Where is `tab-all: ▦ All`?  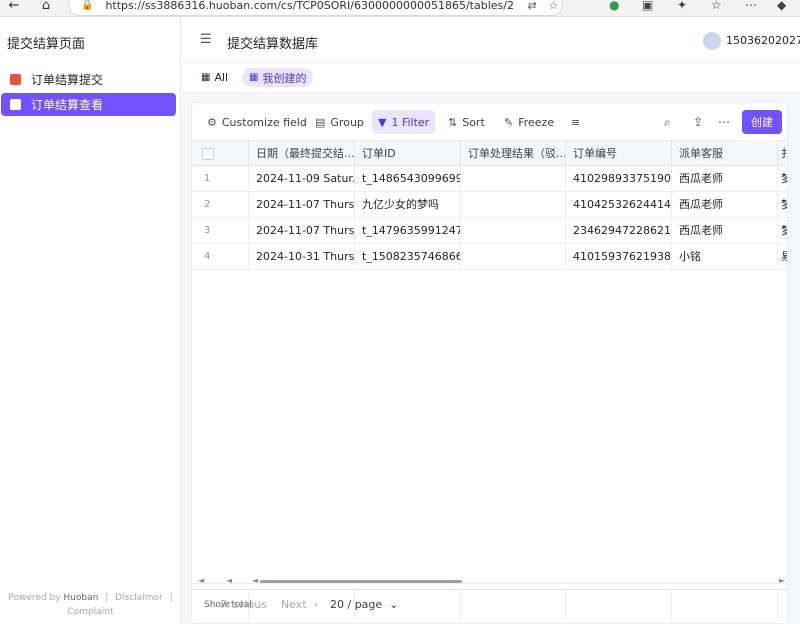 tab-all: ▦ All is located at coordinates (214, 77).